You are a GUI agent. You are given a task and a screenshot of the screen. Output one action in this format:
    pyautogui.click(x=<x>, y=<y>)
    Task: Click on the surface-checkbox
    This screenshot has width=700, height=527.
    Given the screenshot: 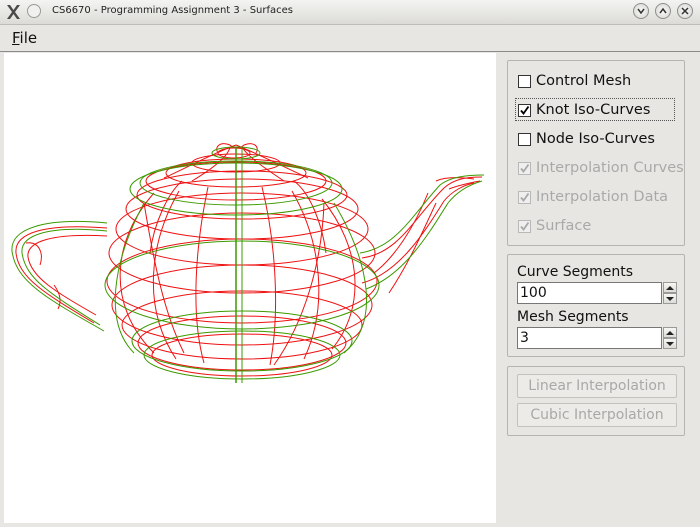 What is the action you would take?
    pyautogui.click(x=524, y=226)
    